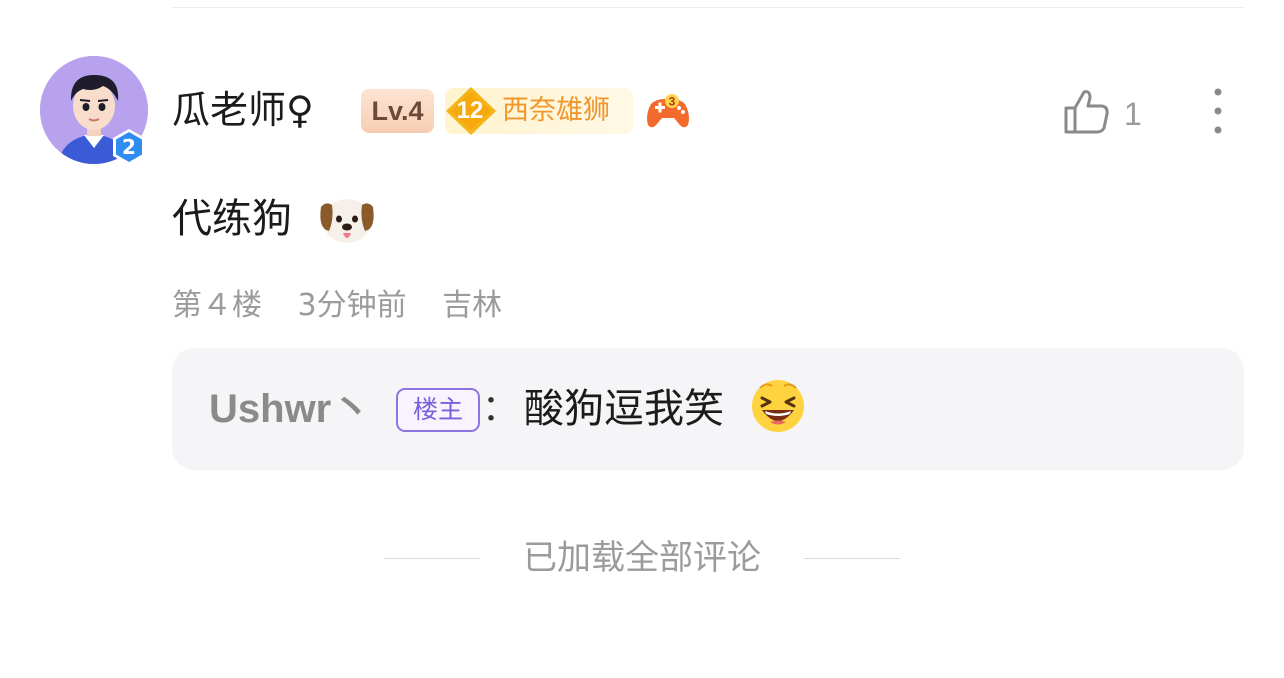 Image resolution: width=1284 pixels, height=678 pixels. What do you see at coordinates (232, 219) in the screenshot?
I see `comment-text: 代练狗` at bounding box center [232, 219].